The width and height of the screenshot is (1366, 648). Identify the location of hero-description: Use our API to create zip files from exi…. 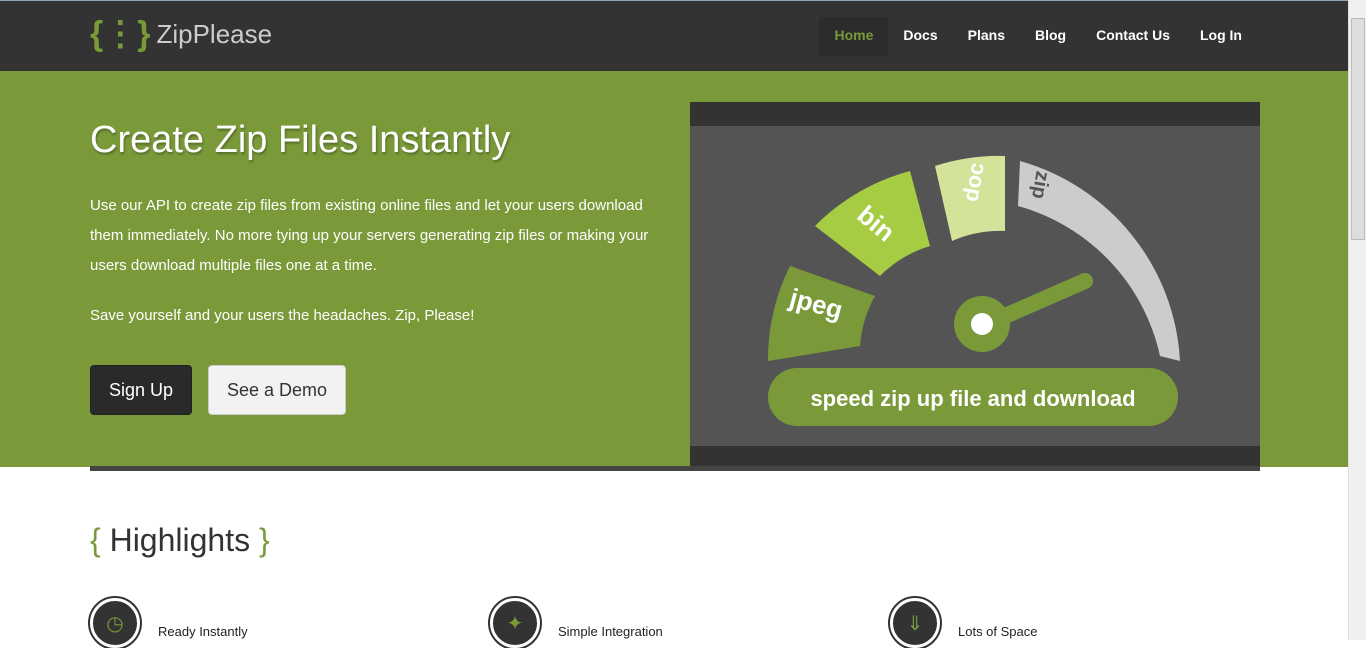
(369, 235).